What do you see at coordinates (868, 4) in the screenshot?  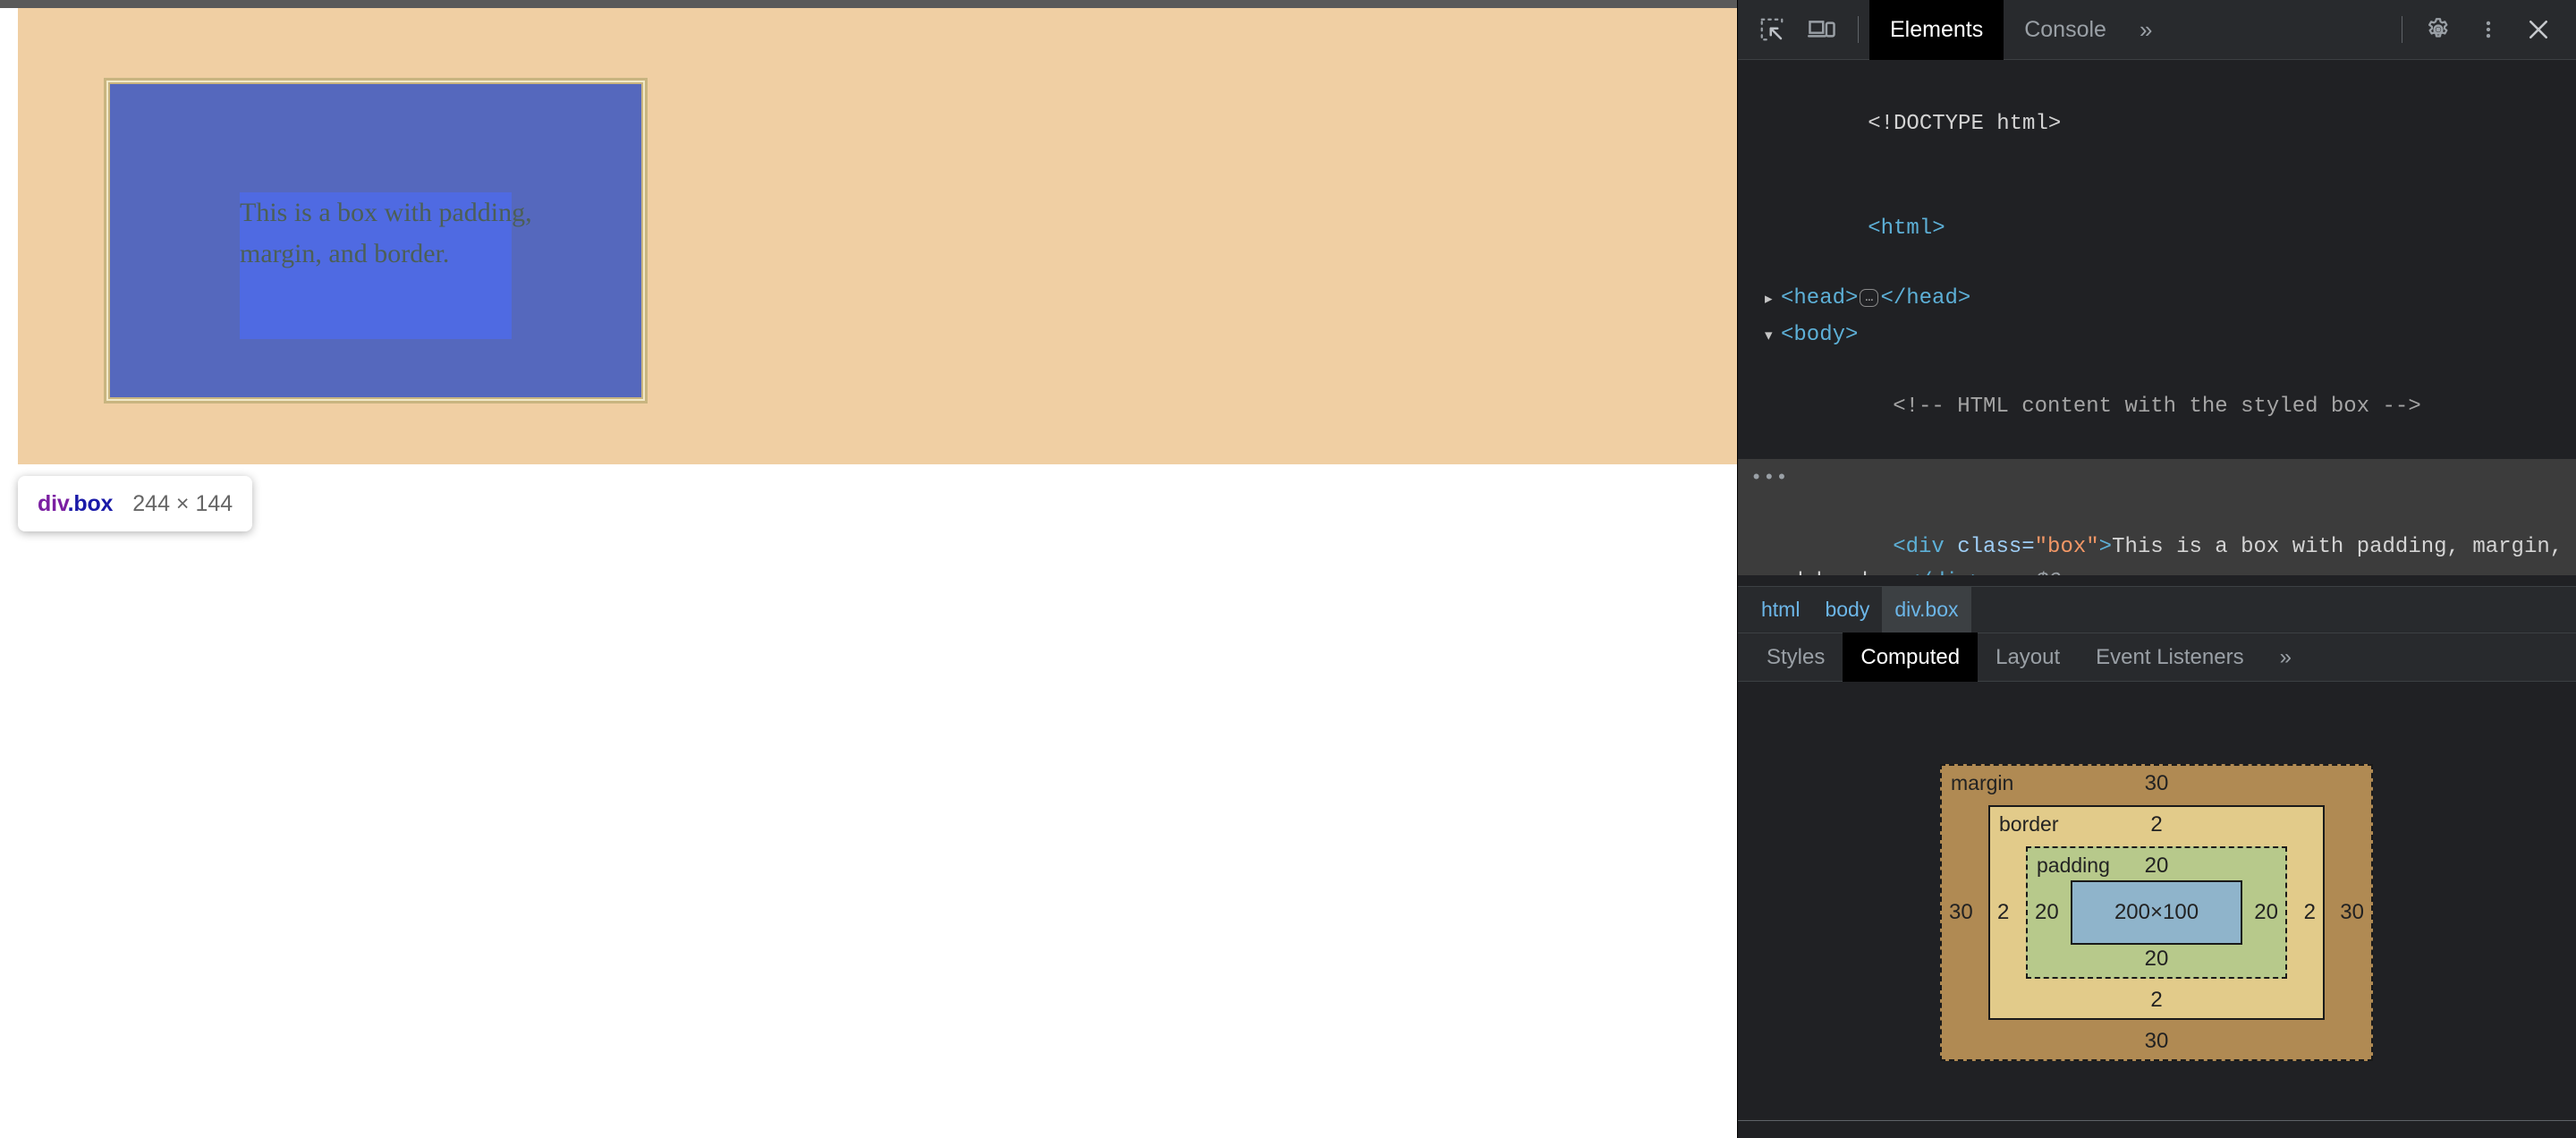 I see `browser-chrome-strip` at bounding box center [868, 4].